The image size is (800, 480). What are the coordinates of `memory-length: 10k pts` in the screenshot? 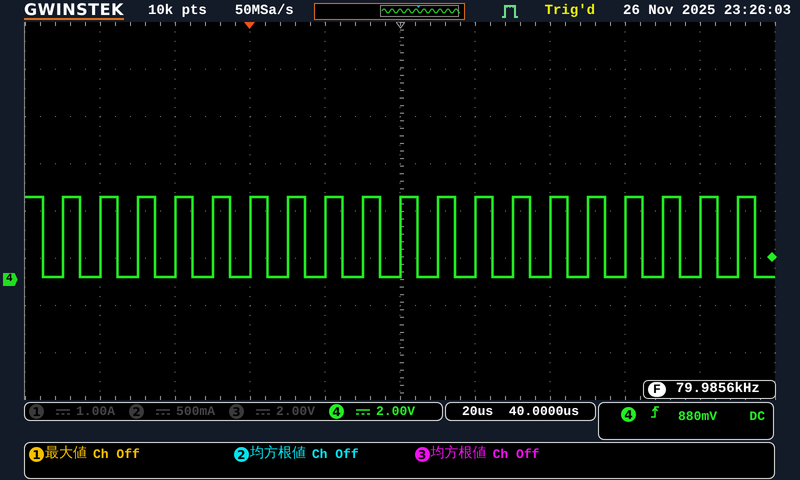 It's located at (177, 11).